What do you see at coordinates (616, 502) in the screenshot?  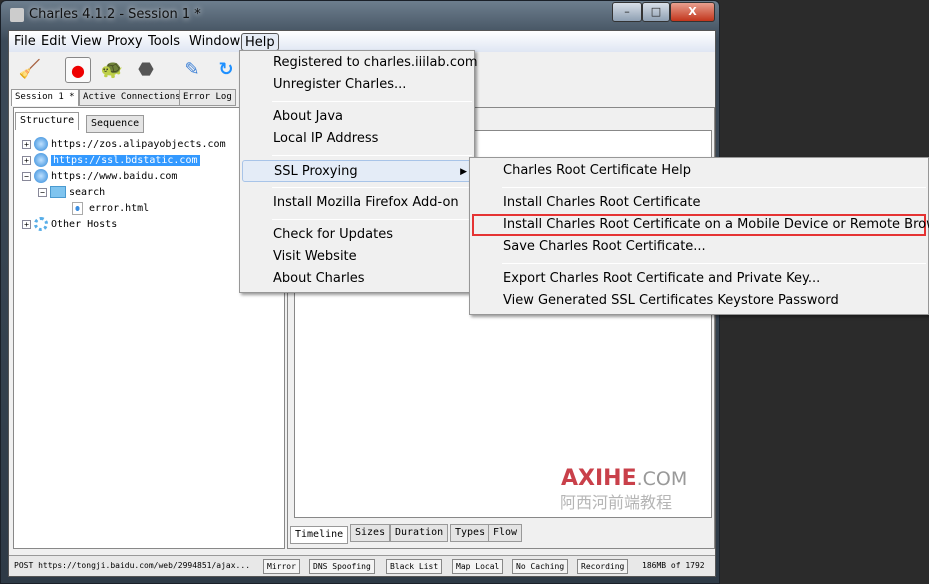 I see `watermark-cn: 阿西河前端教程` at bounding box center [616, 502].